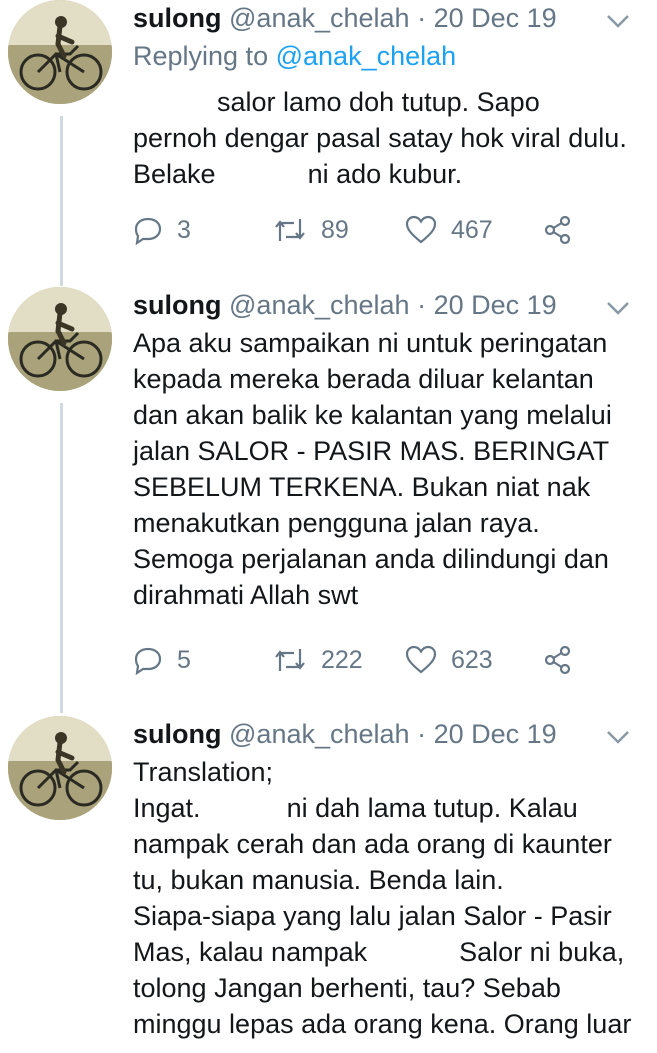  What do you see at coordinates (201, 56) in the screenshot?
I see `replying-to-label: Replying to` at bounding box center [201, 56].